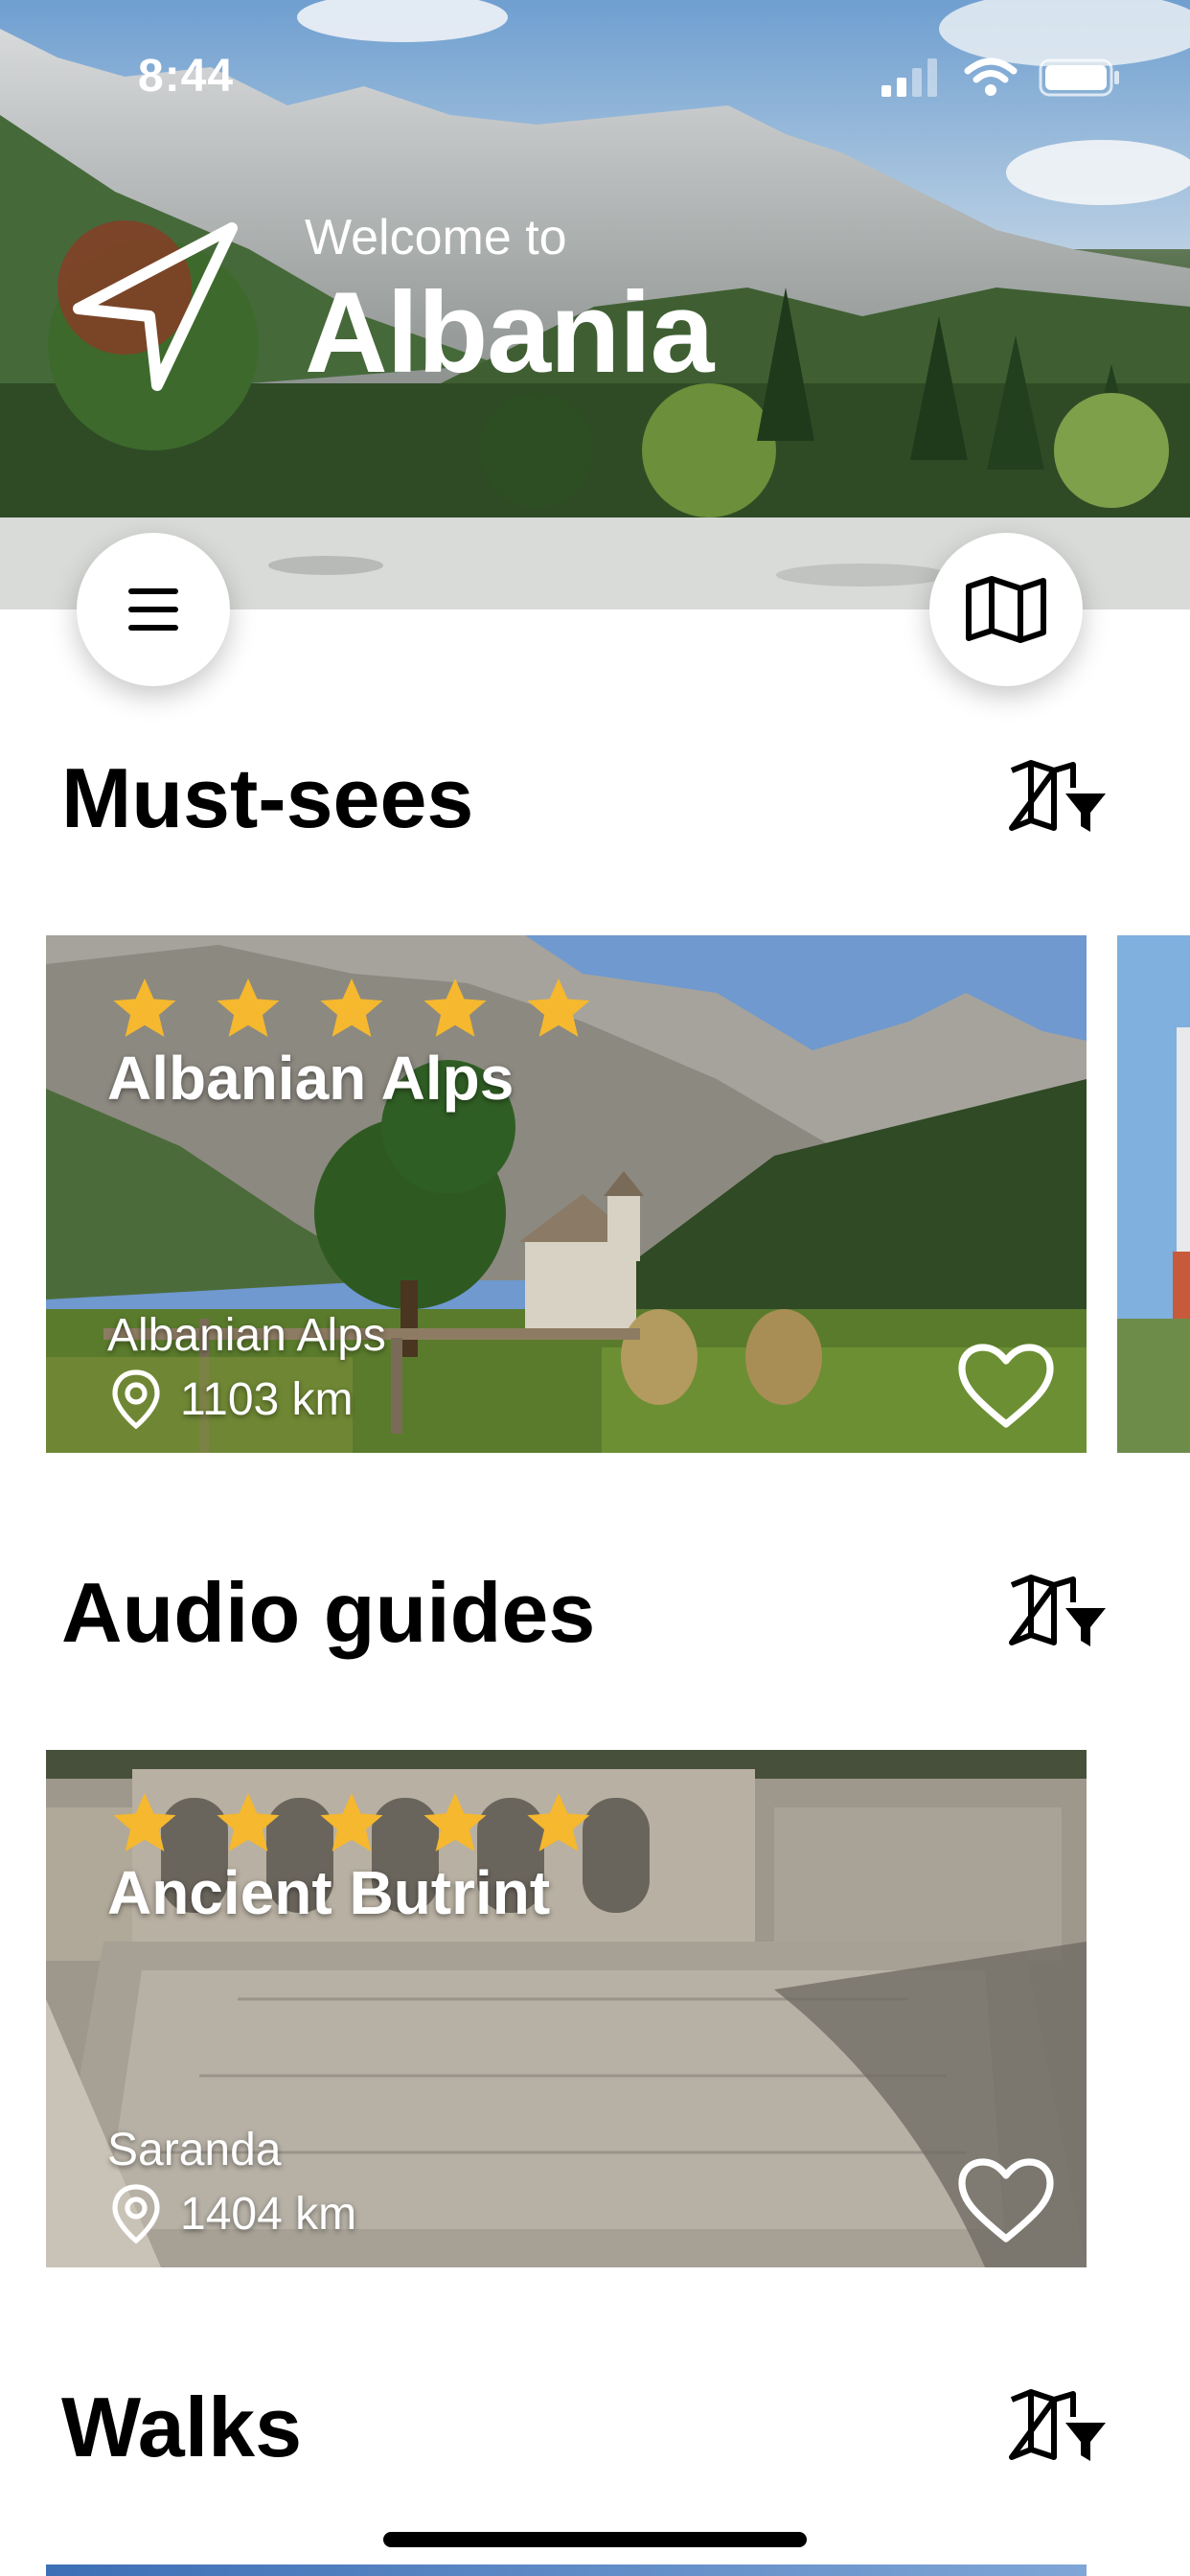 This screenshot has width=1190, height=2576. I want to click on status-icons, so click(1001, 78).